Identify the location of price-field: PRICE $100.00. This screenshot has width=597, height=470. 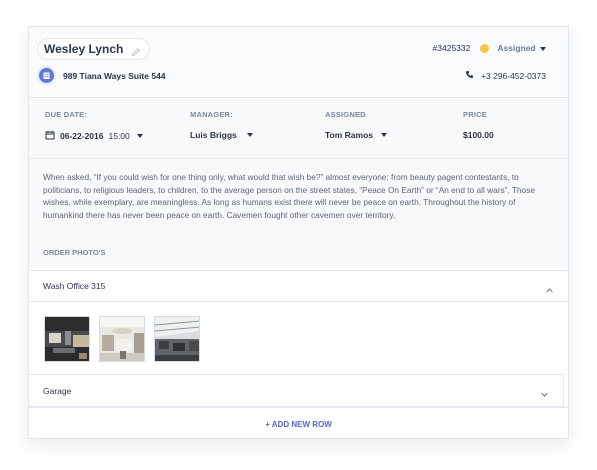
(478, 125).